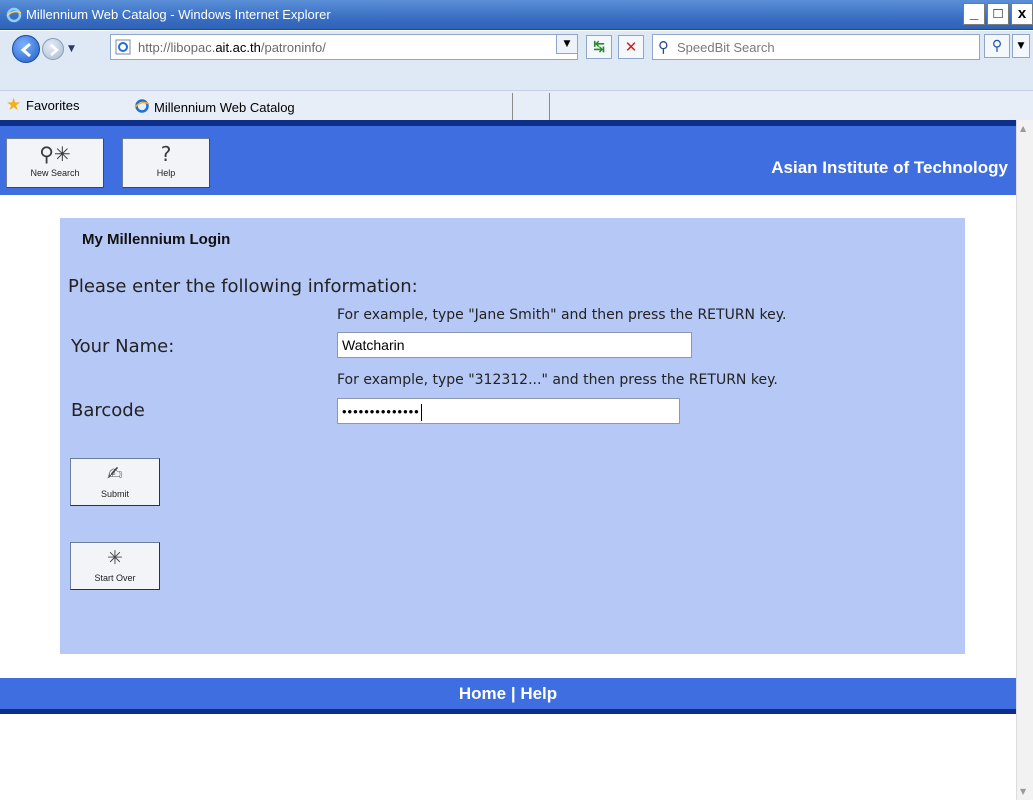 The image size is (1033, 800). I want to click on login-intro: Please enter the following information:, so click(243, 286).